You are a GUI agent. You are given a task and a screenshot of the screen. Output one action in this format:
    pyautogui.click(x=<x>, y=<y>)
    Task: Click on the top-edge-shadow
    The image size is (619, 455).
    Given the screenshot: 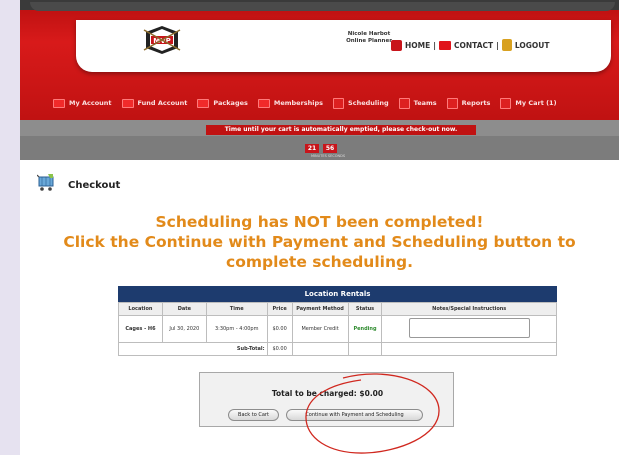 What is the action you would take?
    pyautogui.click(x=322, y=6)
    